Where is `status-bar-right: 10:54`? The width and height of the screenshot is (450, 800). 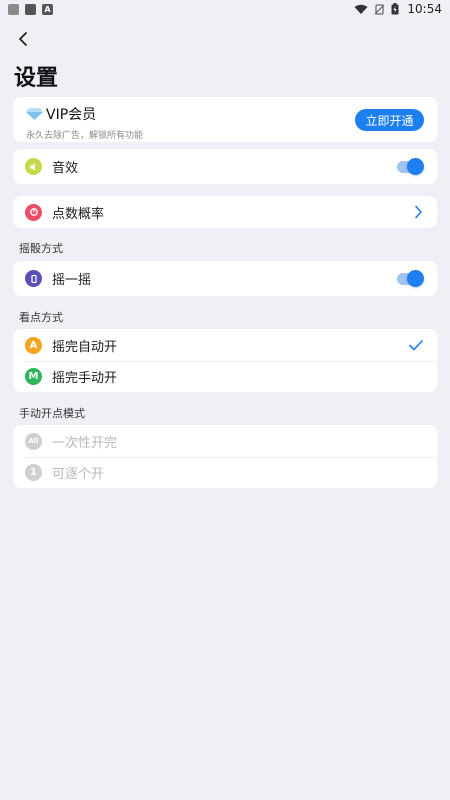
status-bar-right: 10:54 is located at coordinates (398, 9).